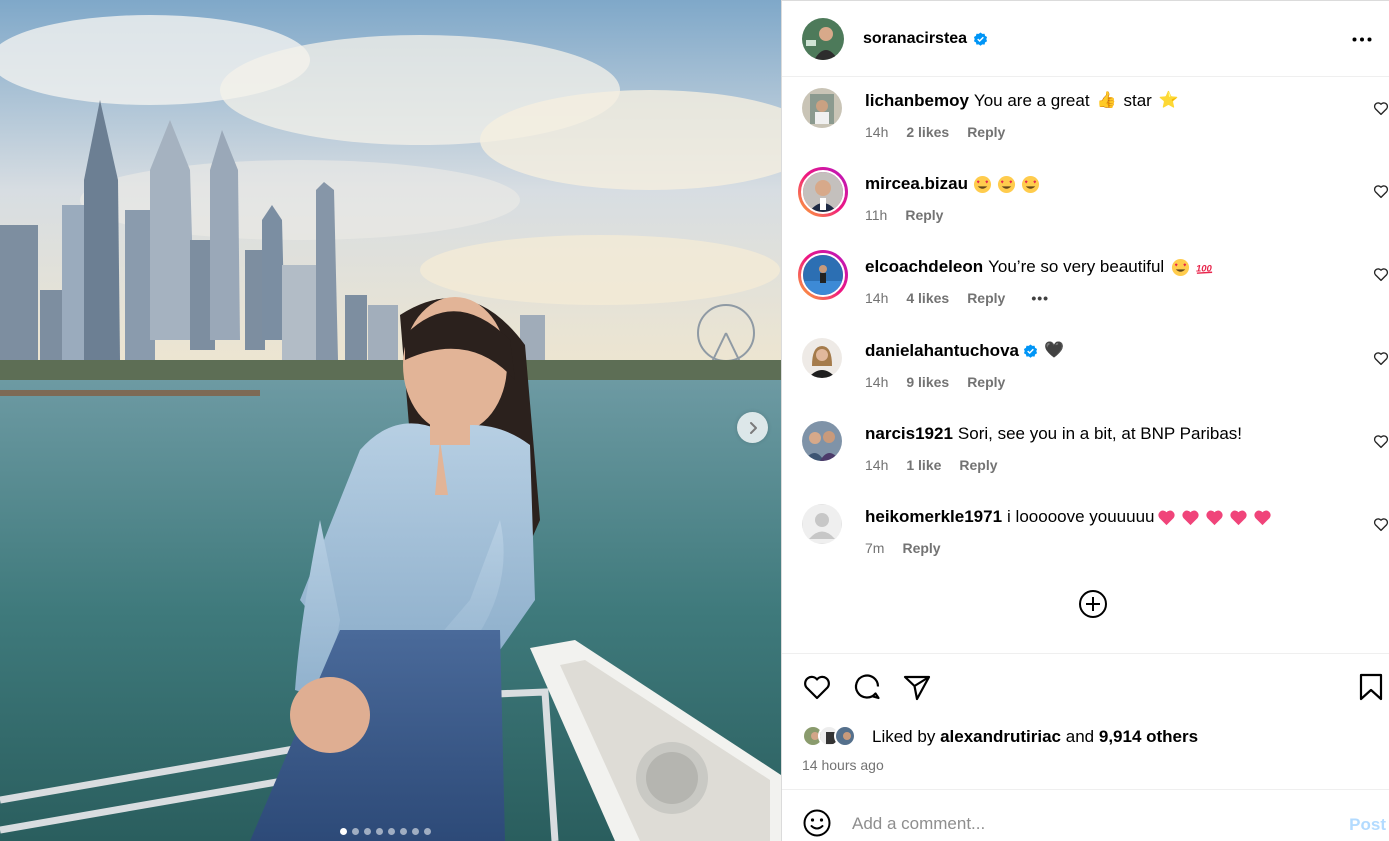  Describe the element at coordinates (1085, 196) in the screenshot. I see `comment-item: mircea.bizau 11h Reply` at that location.